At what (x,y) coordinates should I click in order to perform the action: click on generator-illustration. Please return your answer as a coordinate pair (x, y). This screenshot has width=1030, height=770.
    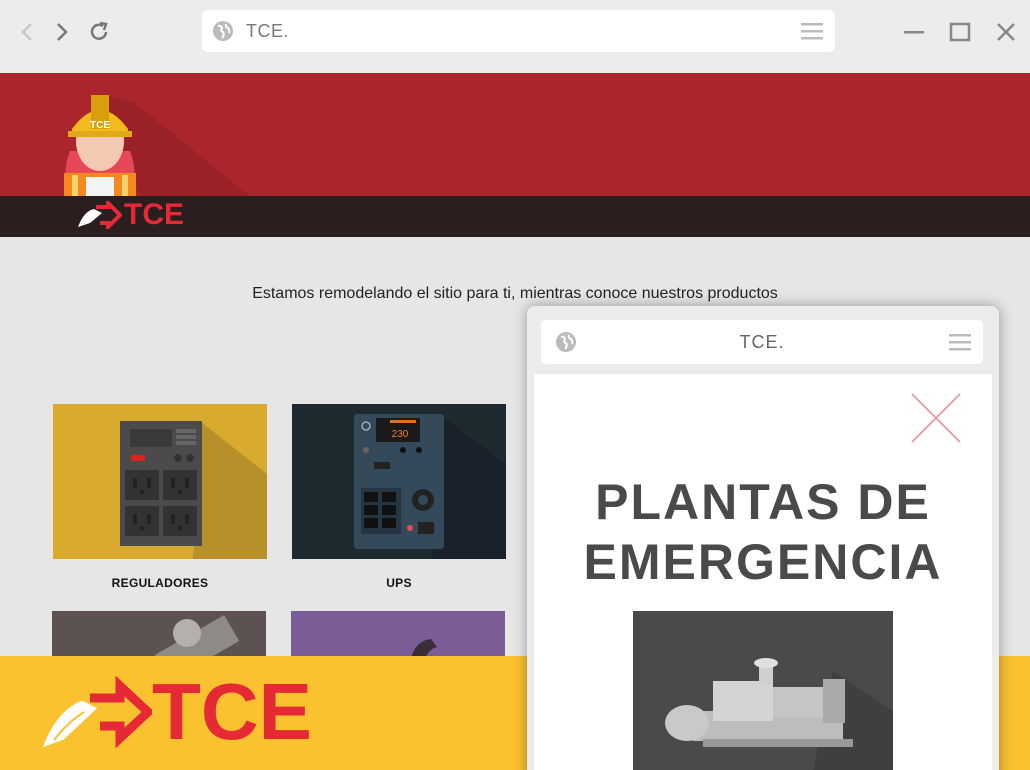
    Looking at the image, I should click on (779, 714).